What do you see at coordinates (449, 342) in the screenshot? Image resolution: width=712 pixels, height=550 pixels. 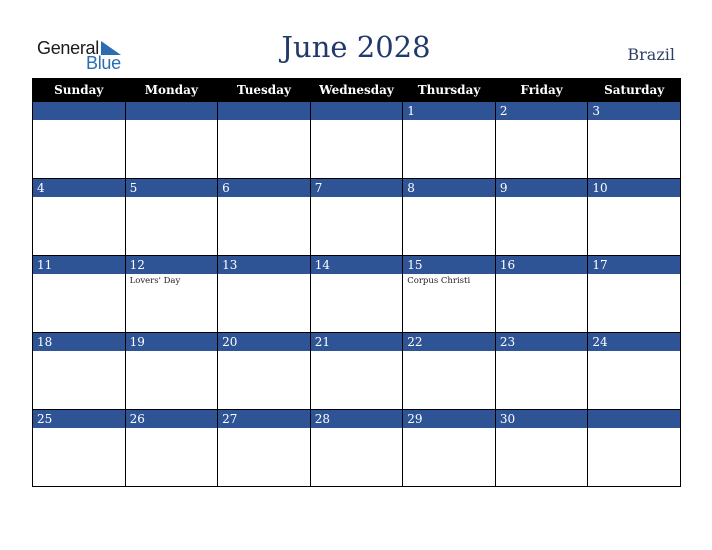 I see `day-number: 22` at bounding box center [449, 342].